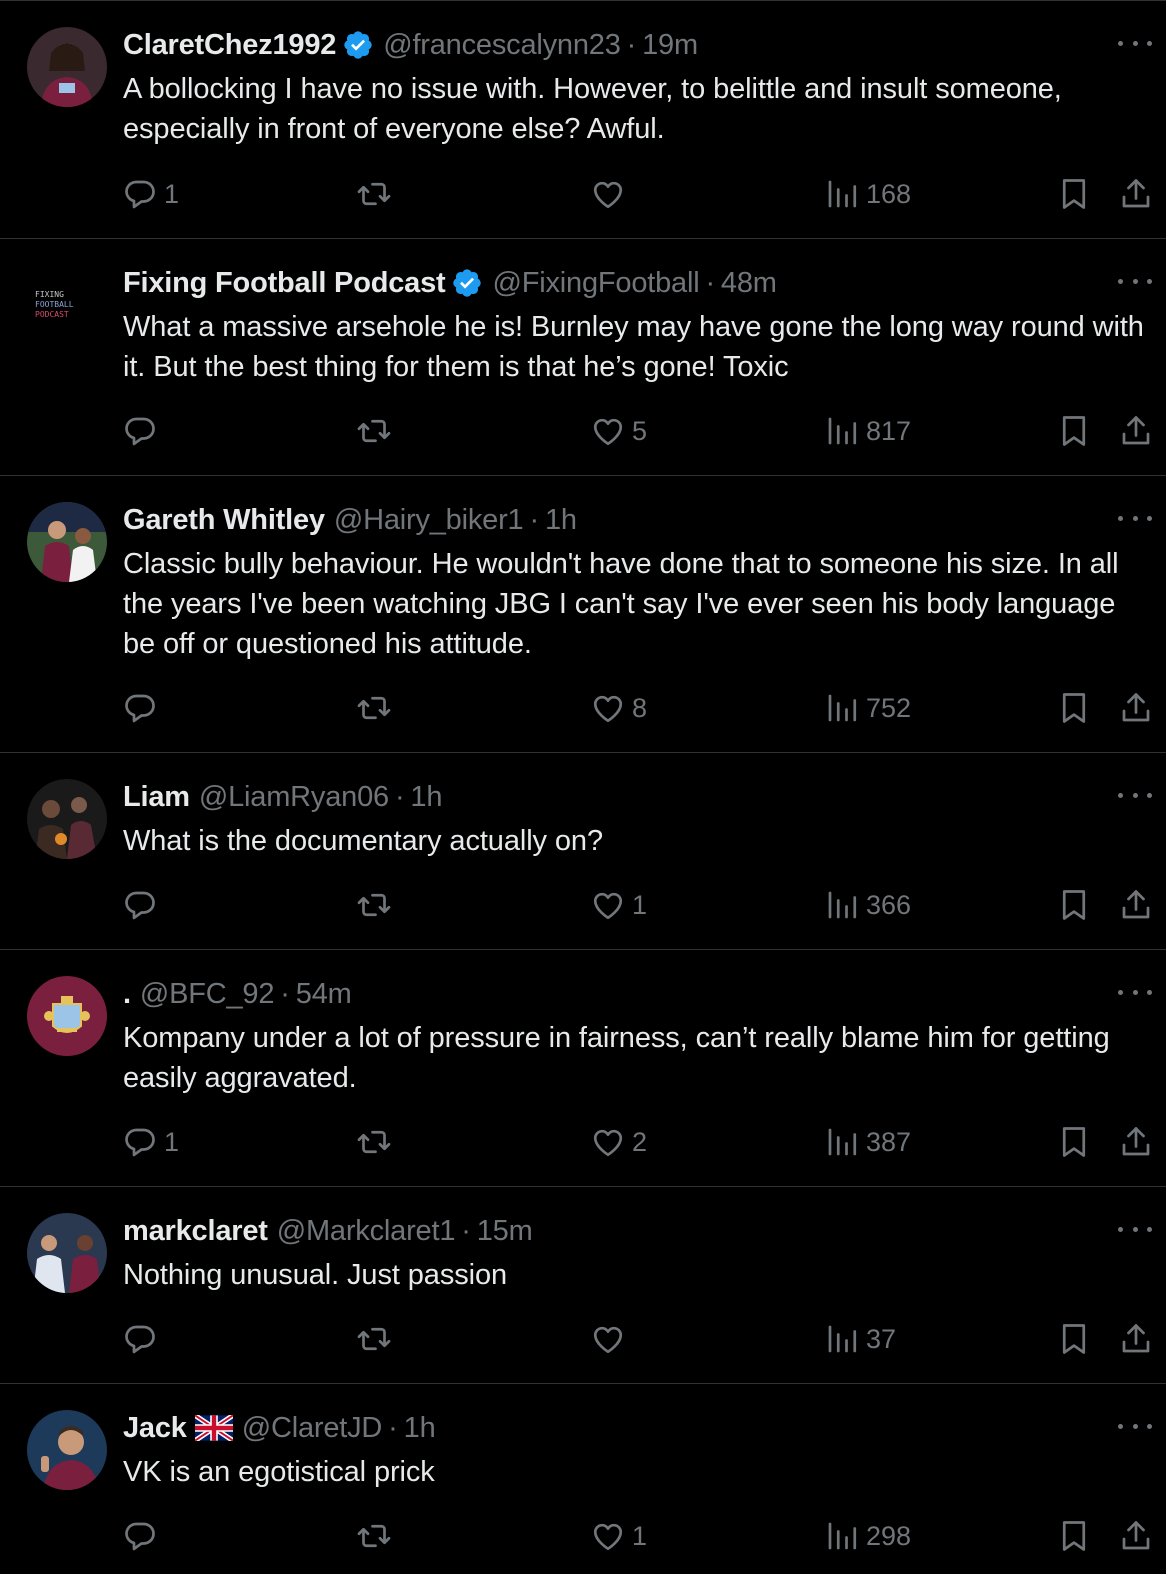 This screenshot has width=1166, height=1574. What do you see at coordinates (670, 45) in the screenshot?
I see `timestamp: 19m` at bounding box center [670, 45].